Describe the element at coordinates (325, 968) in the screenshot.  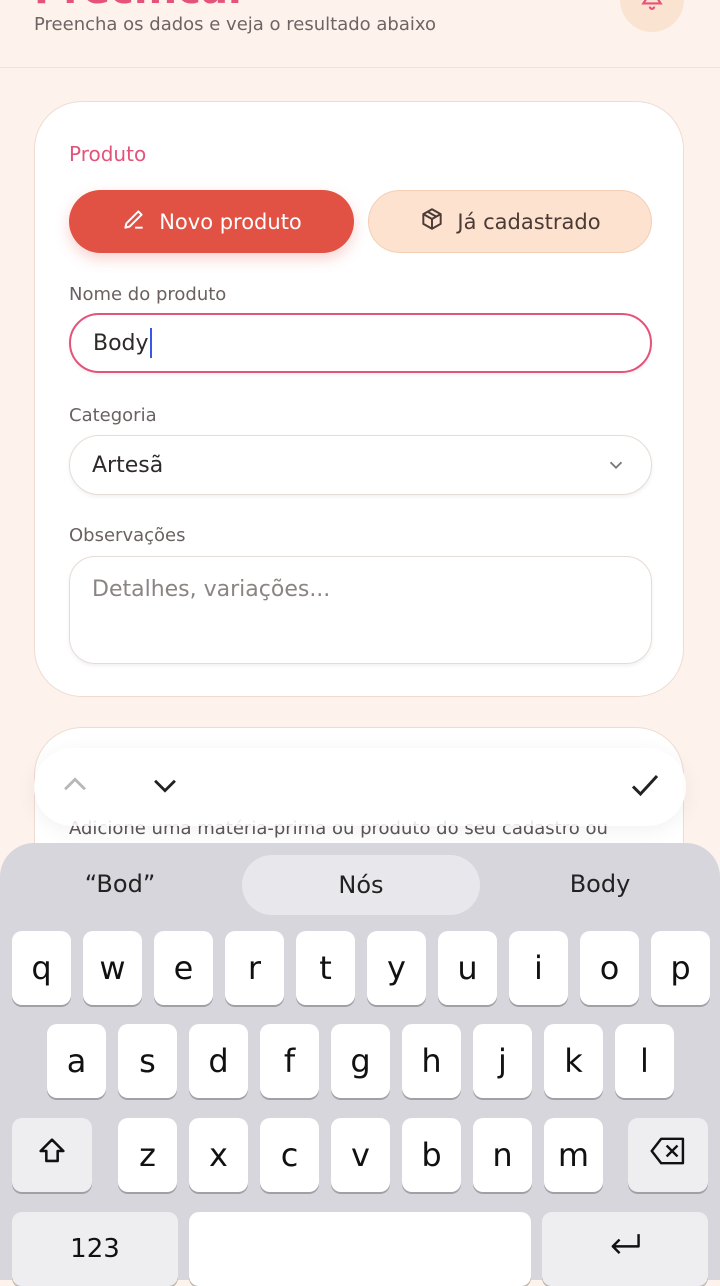
I see `key-t: t` at that location.